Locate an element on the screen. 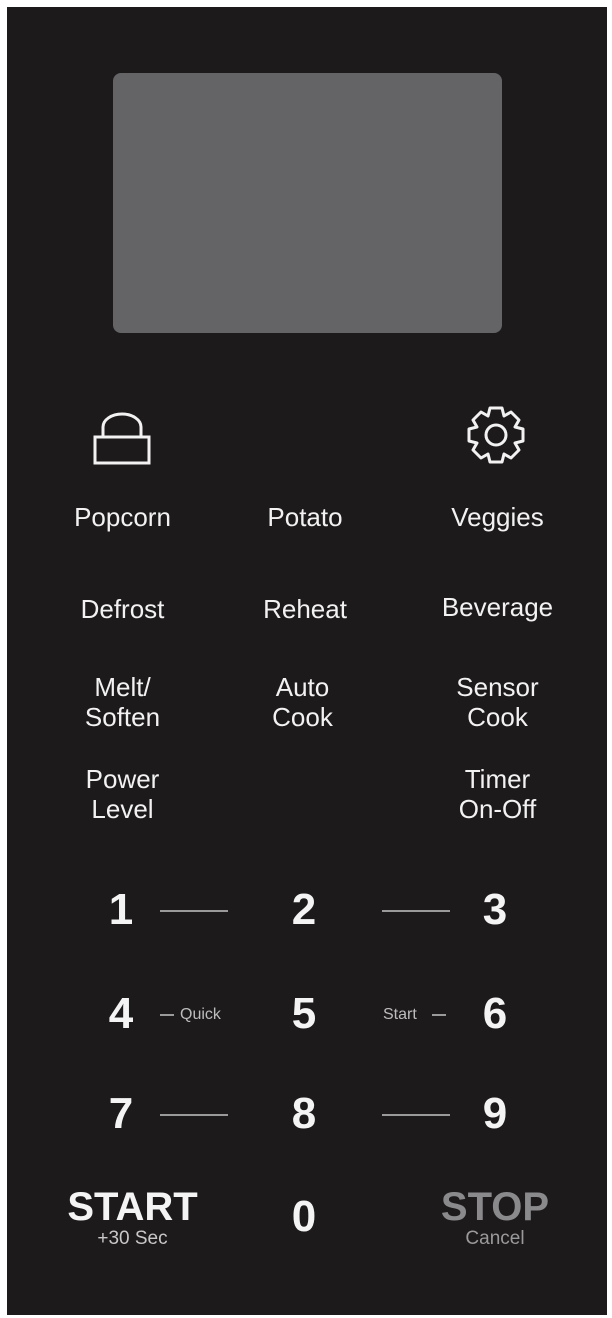 This screenshot has height=1318, width=612. timer-label-1: Timer is located at coordinates (497, 779).